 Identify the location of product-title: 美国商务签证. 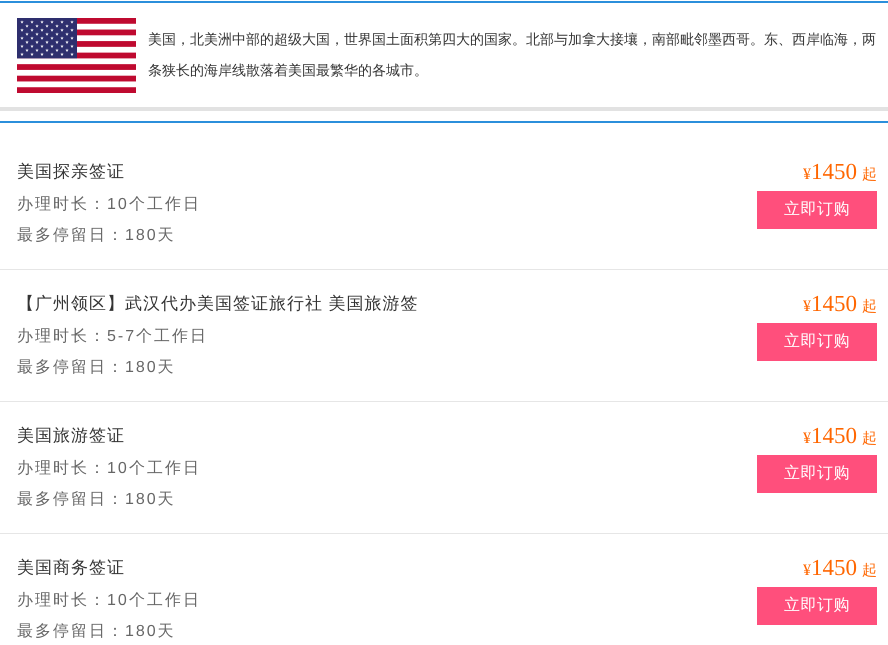
(71, 568).